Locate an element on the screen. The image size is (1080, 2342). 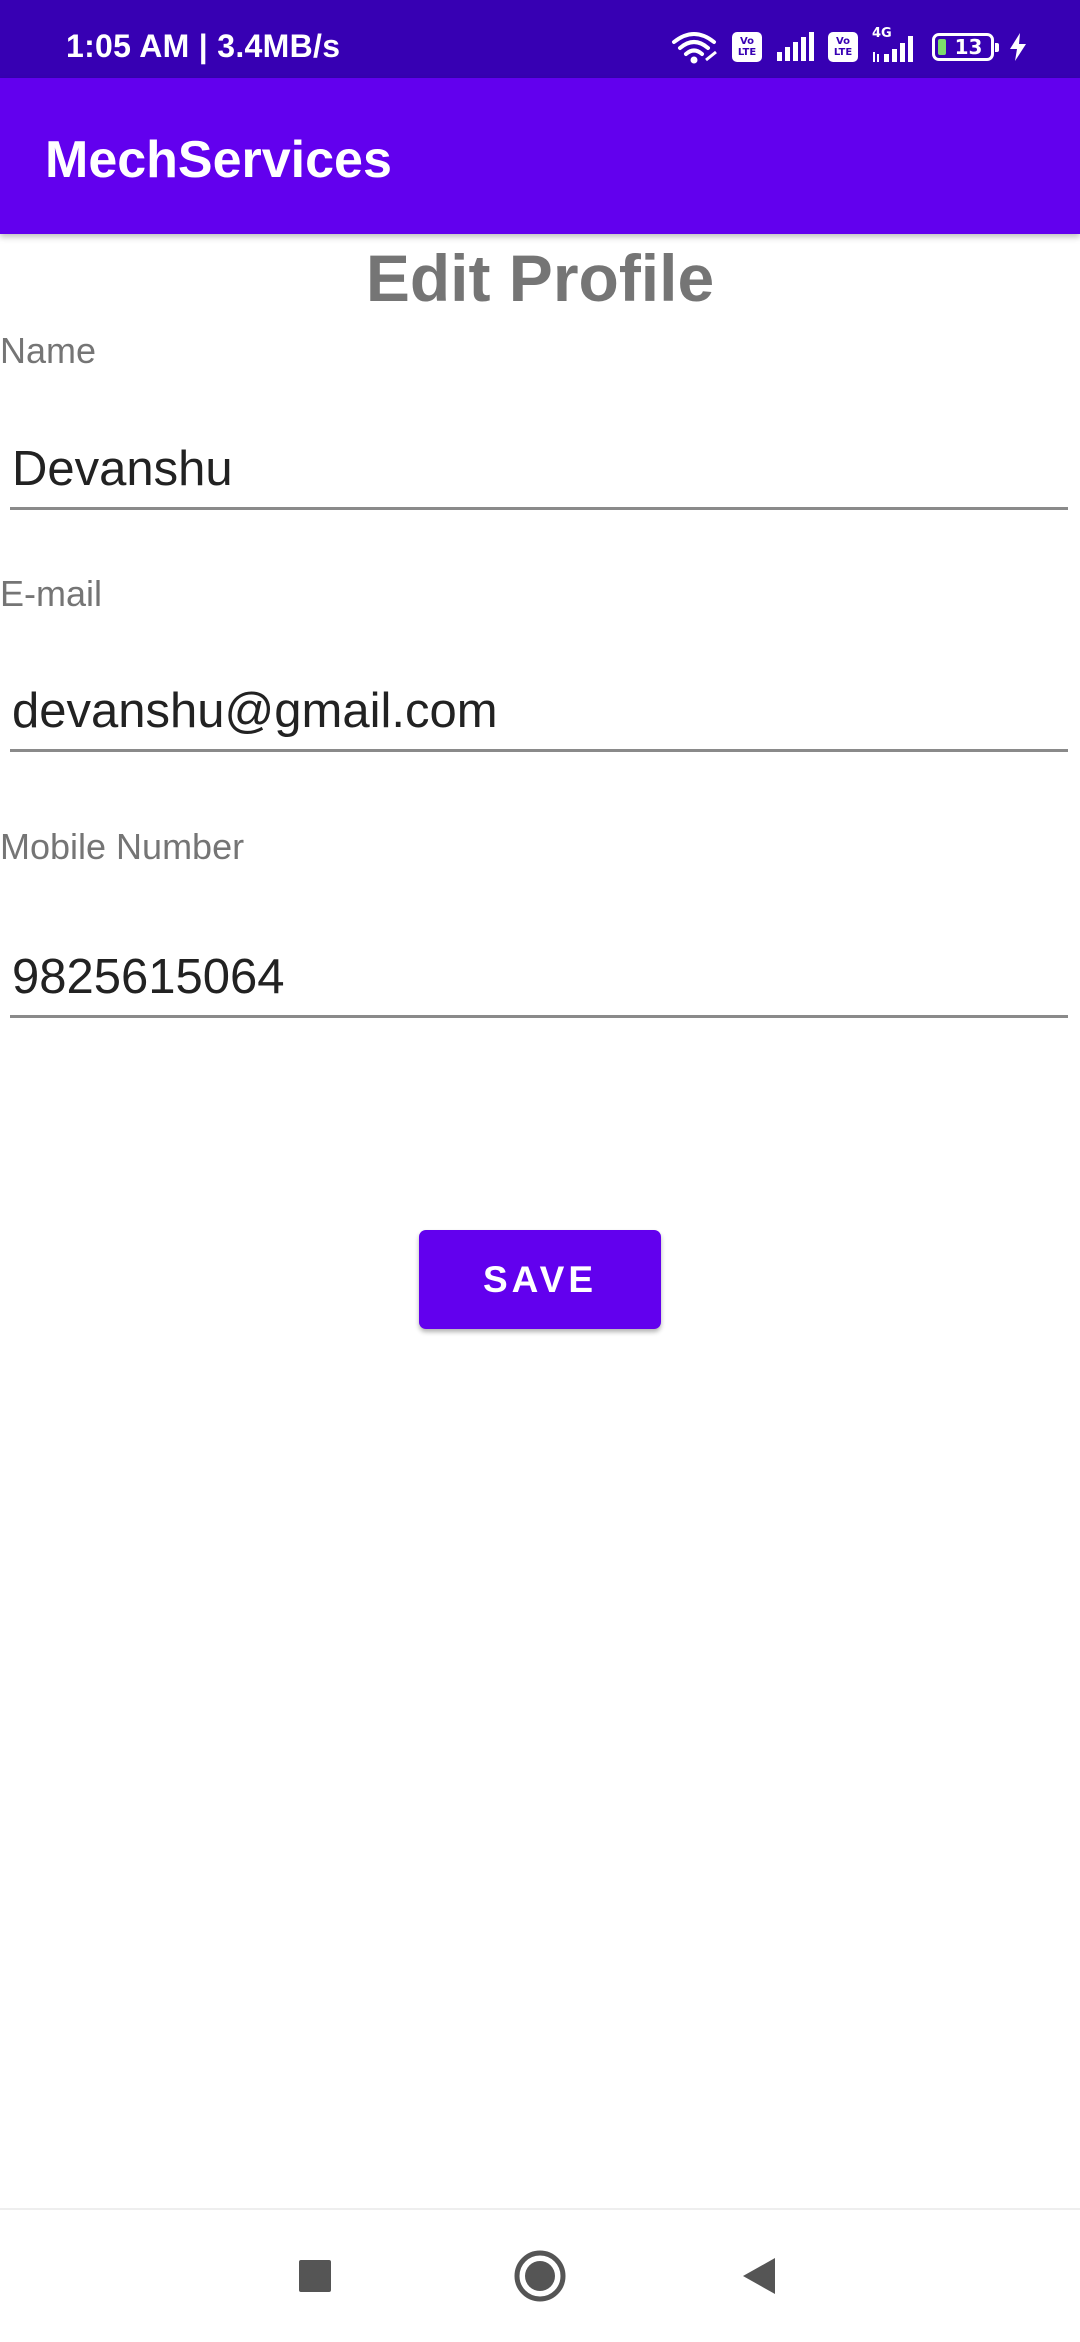
status-icons: Vo LTE Vo LTE 4G 13 is located at coordinates (849, 45).